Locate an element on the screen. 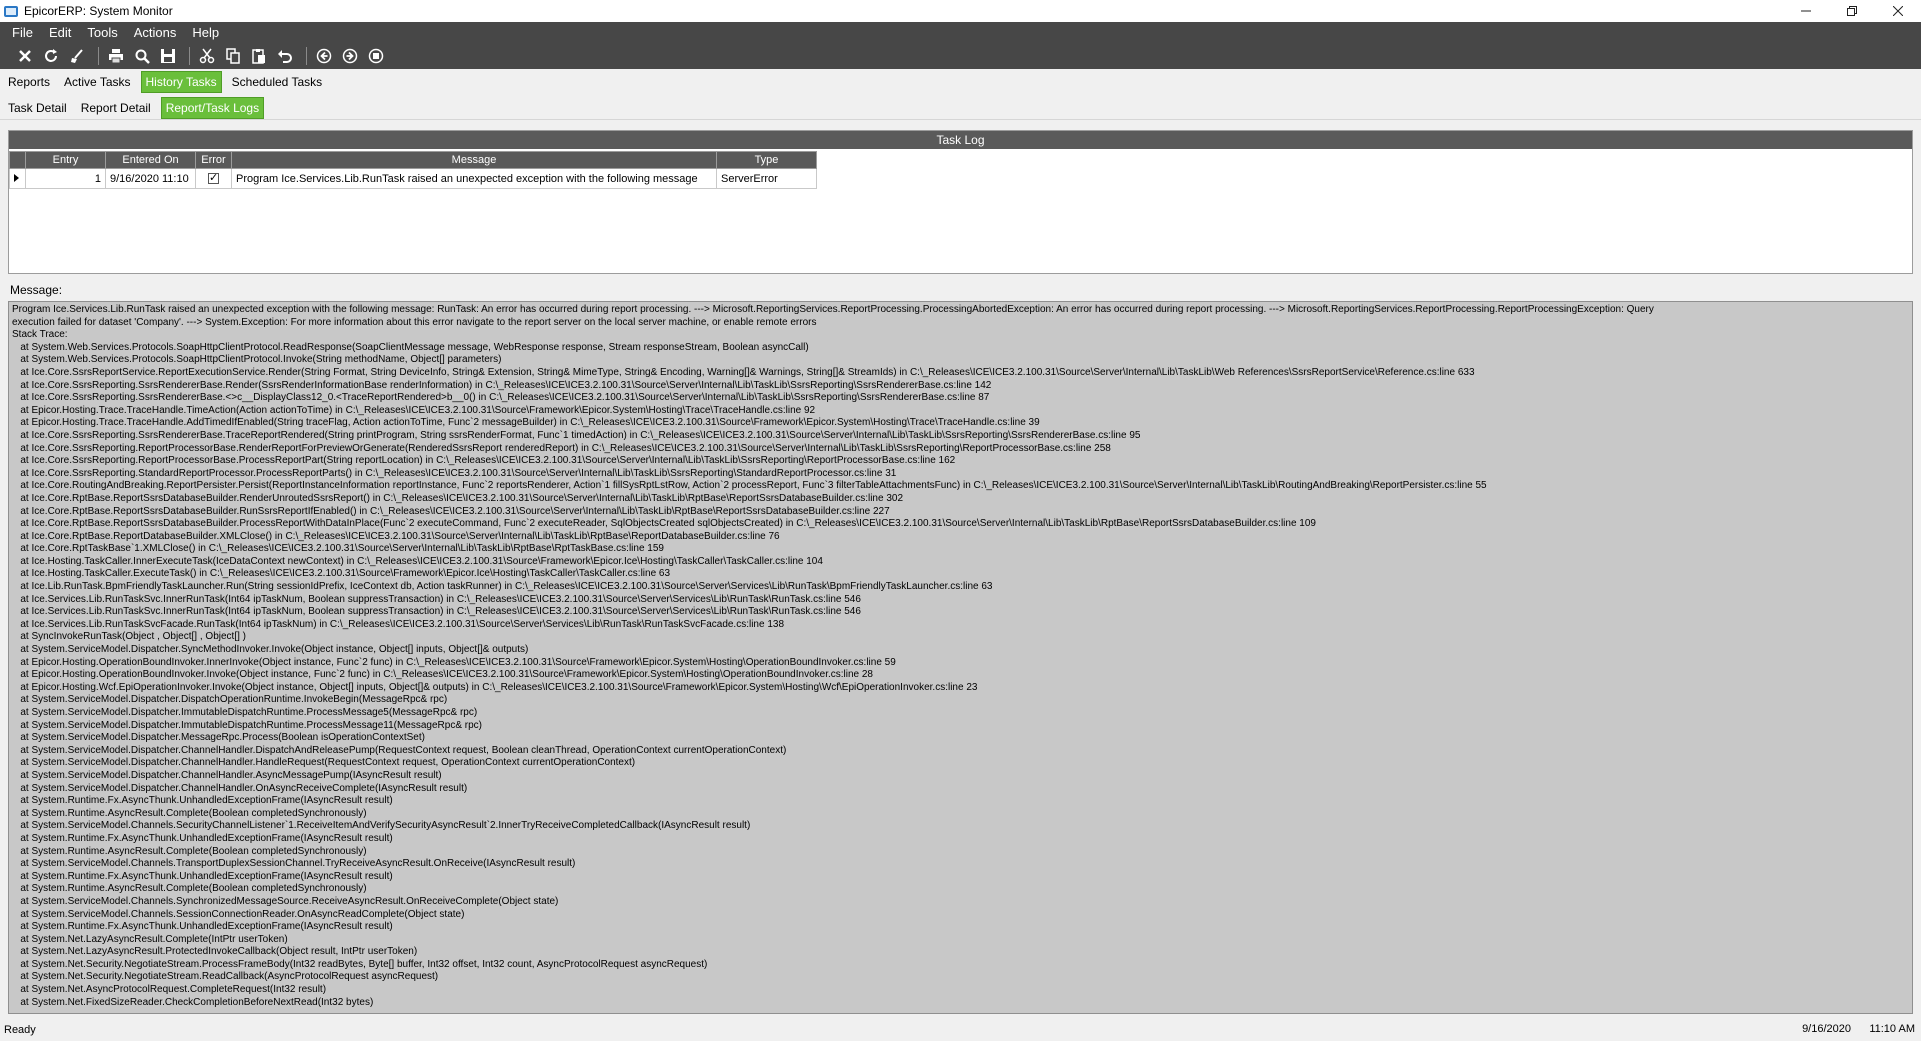  tab-reports: Reports is located at coordinates (29, 82).